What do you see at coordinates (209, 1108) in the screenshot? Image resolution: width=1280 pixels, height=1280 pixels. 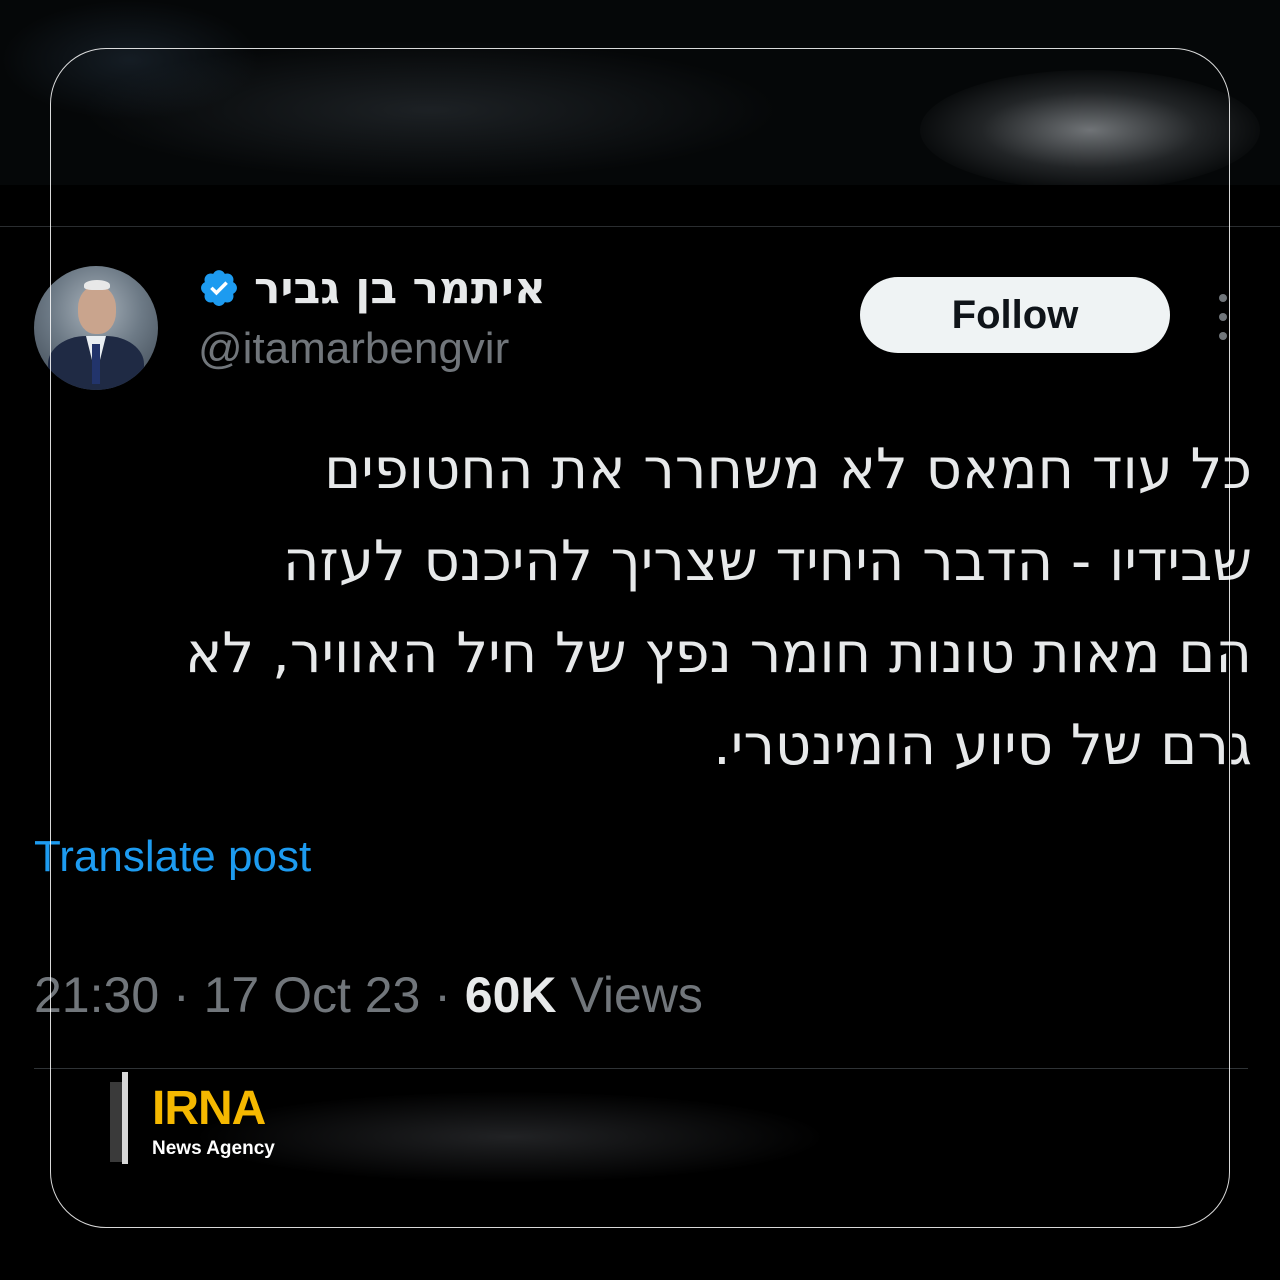 I see `irna-brand-text: IRNA` at bounding box center [209, 1108].